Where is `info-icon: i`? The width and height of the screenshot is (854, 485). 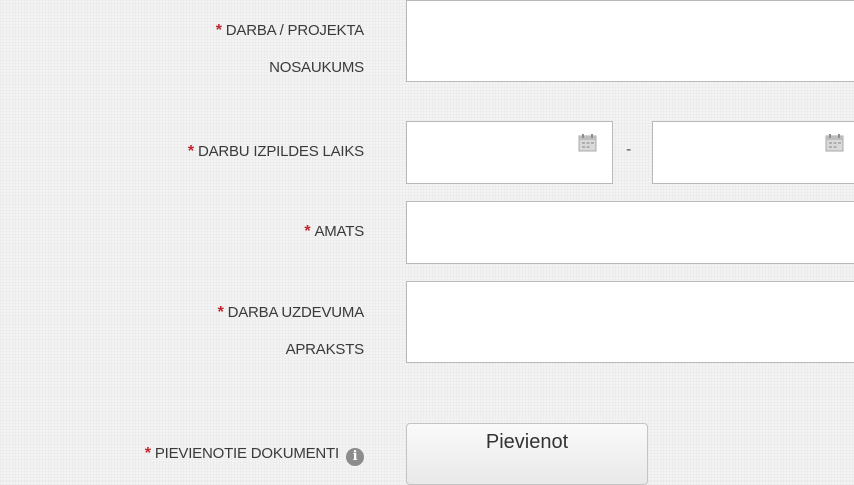
info-icon: i is located at coordinates (355, 457).